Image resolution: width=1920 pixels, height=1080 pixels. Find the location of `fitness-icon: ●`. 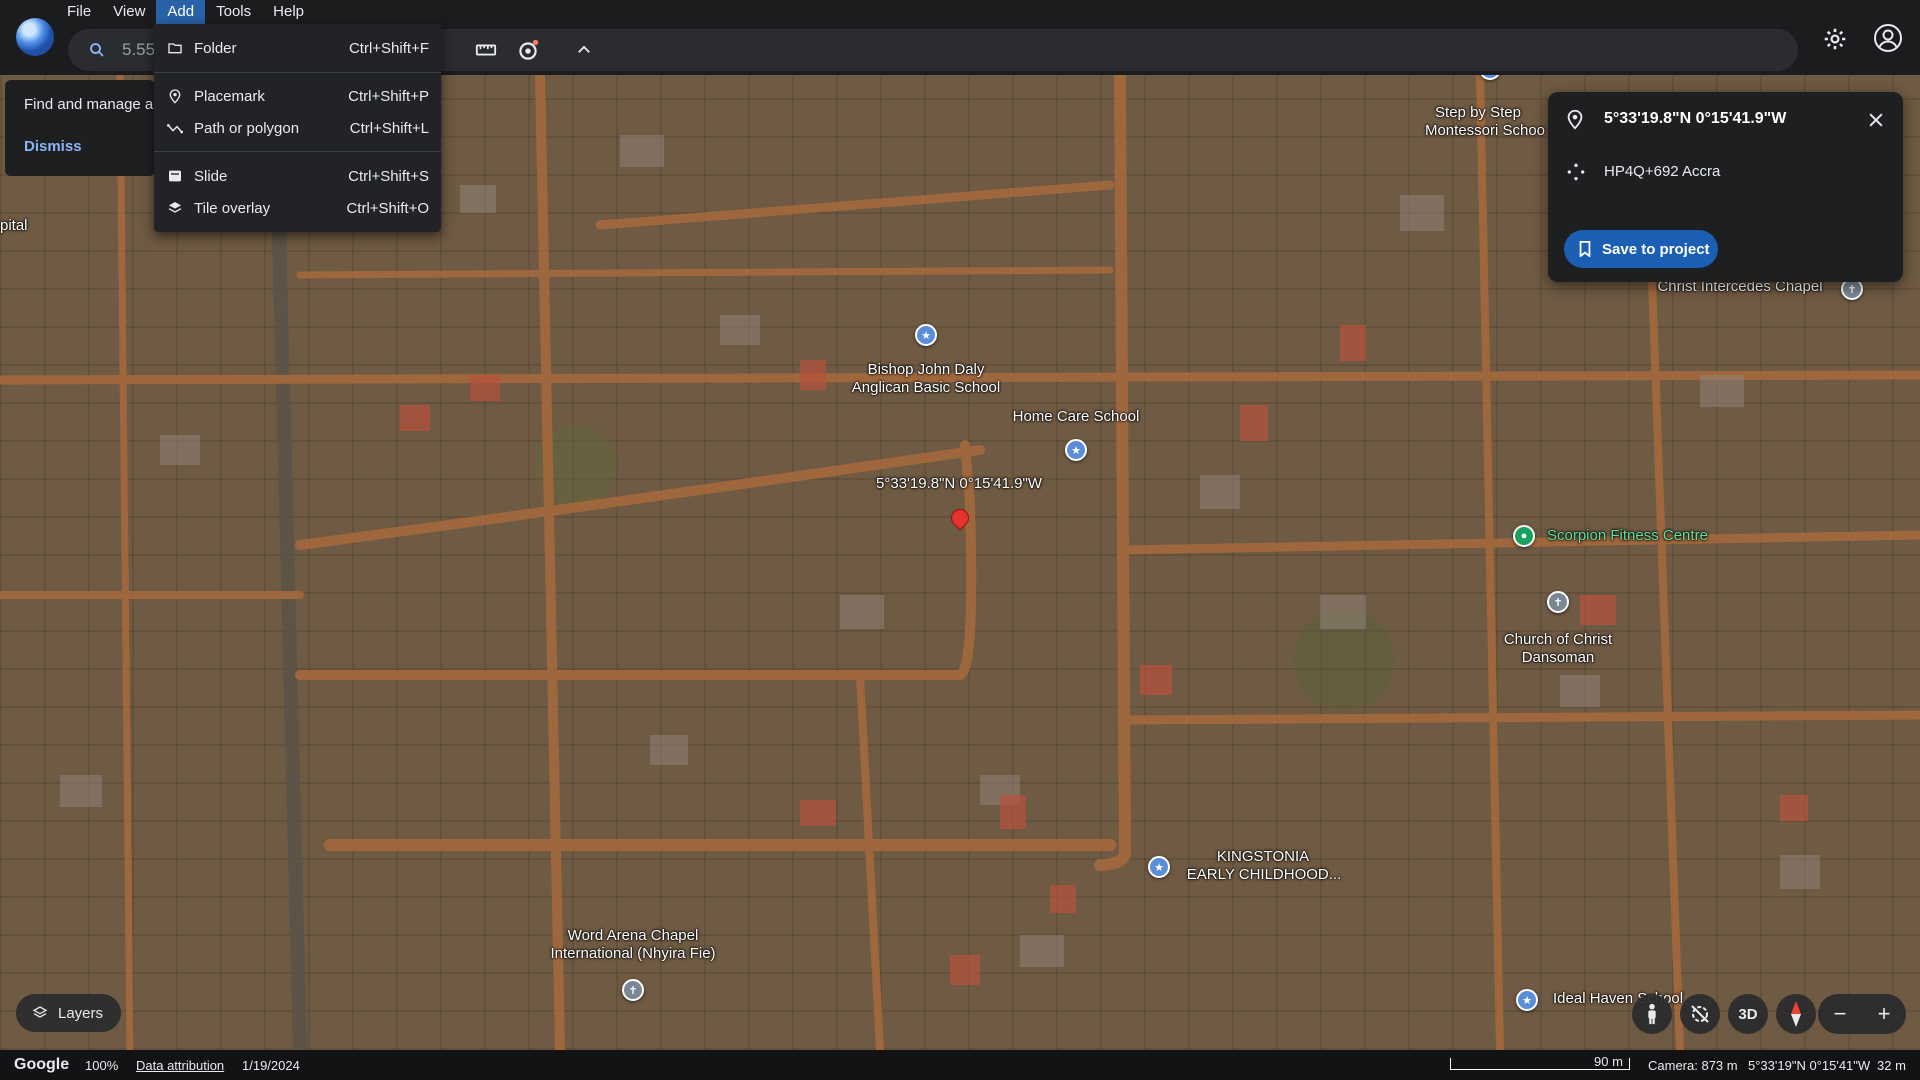

fitness-icon: ● is located at coordinates (1524, 536).